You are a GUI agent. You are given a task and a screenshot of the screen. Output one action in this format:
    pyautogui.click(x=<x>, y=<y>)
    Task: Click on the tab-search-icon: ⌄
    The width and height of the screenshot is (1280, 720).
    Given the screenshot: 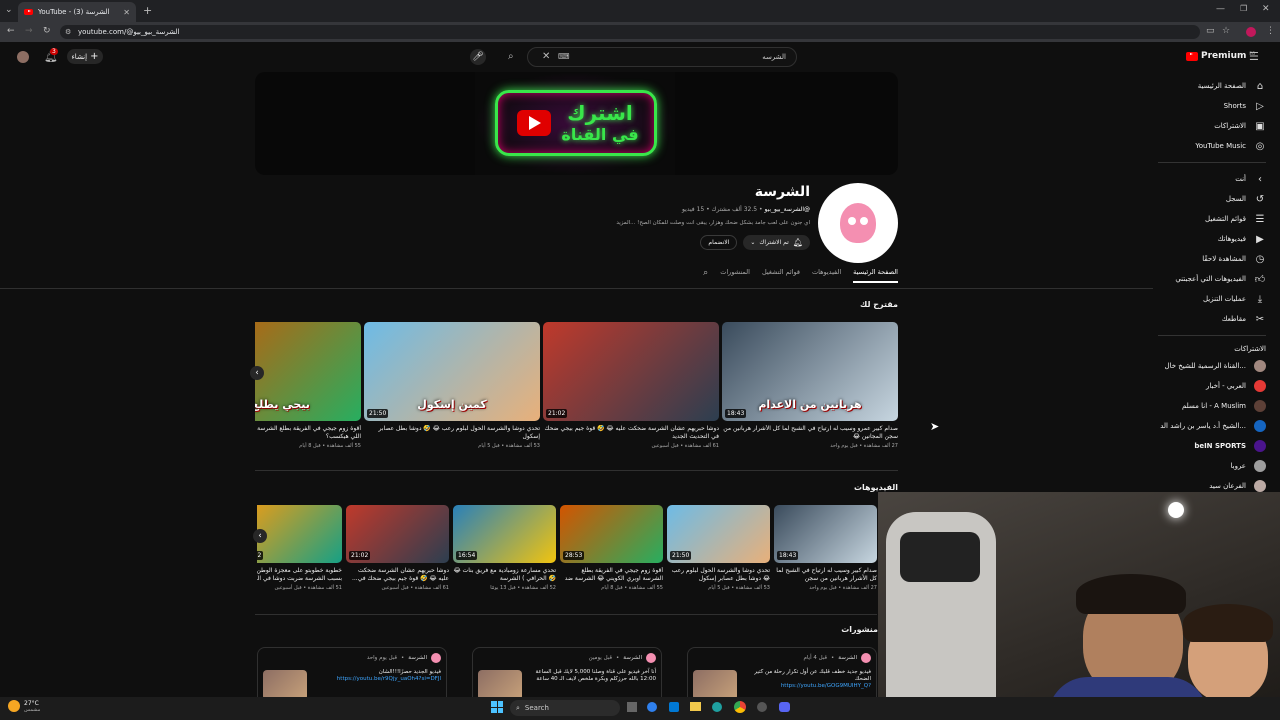 What is the action you would take?
    pyautogui.click(x=9, y=10)
    